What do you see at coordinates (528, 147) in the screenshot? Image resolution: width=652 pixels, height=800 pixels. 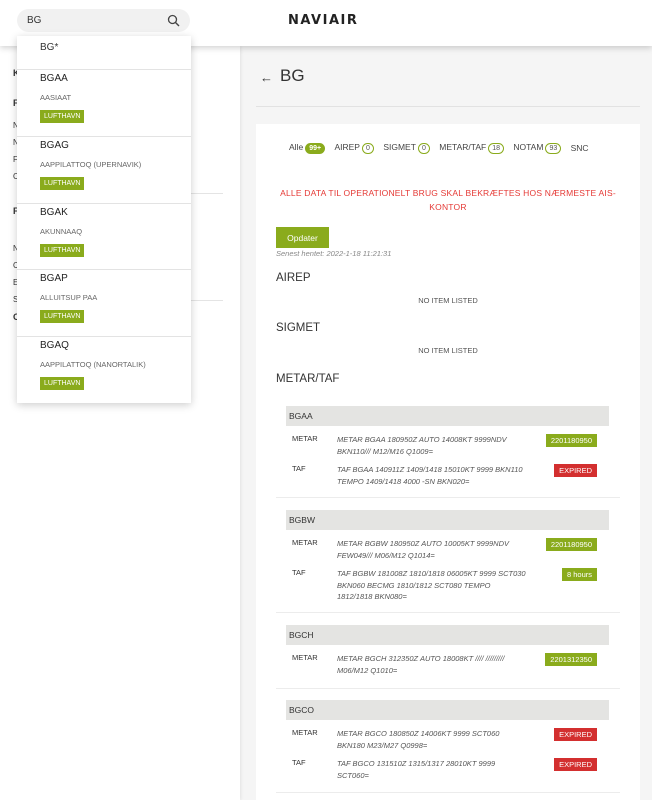 I see `tab-label: NOTAM` at bounding box center [528, 147].